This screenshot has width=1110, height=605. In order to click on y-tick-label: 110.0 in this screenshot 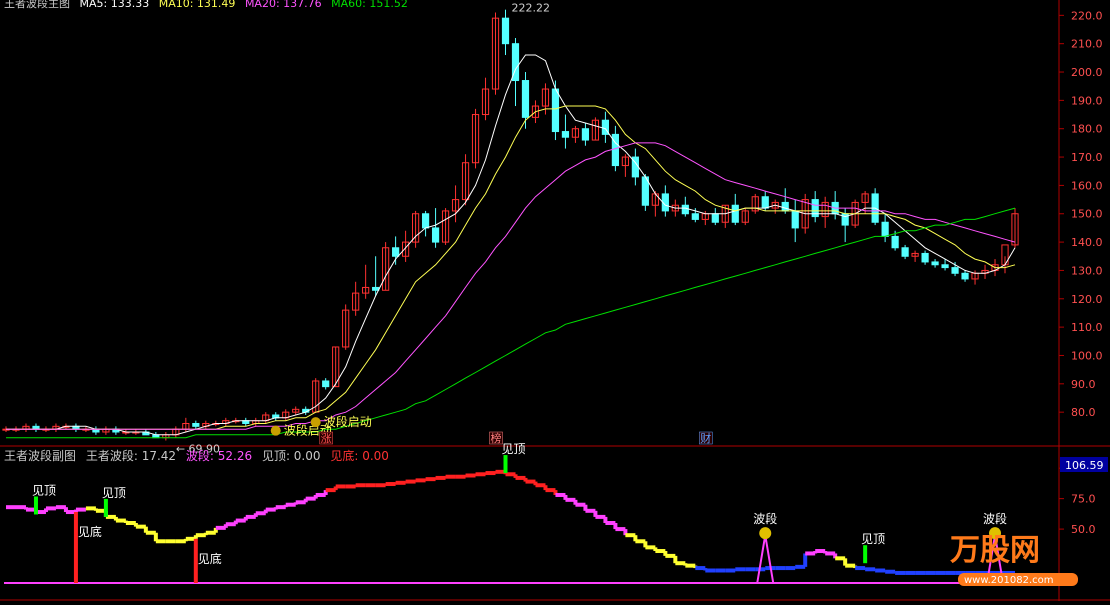, I will do `click(1087, 327)`.